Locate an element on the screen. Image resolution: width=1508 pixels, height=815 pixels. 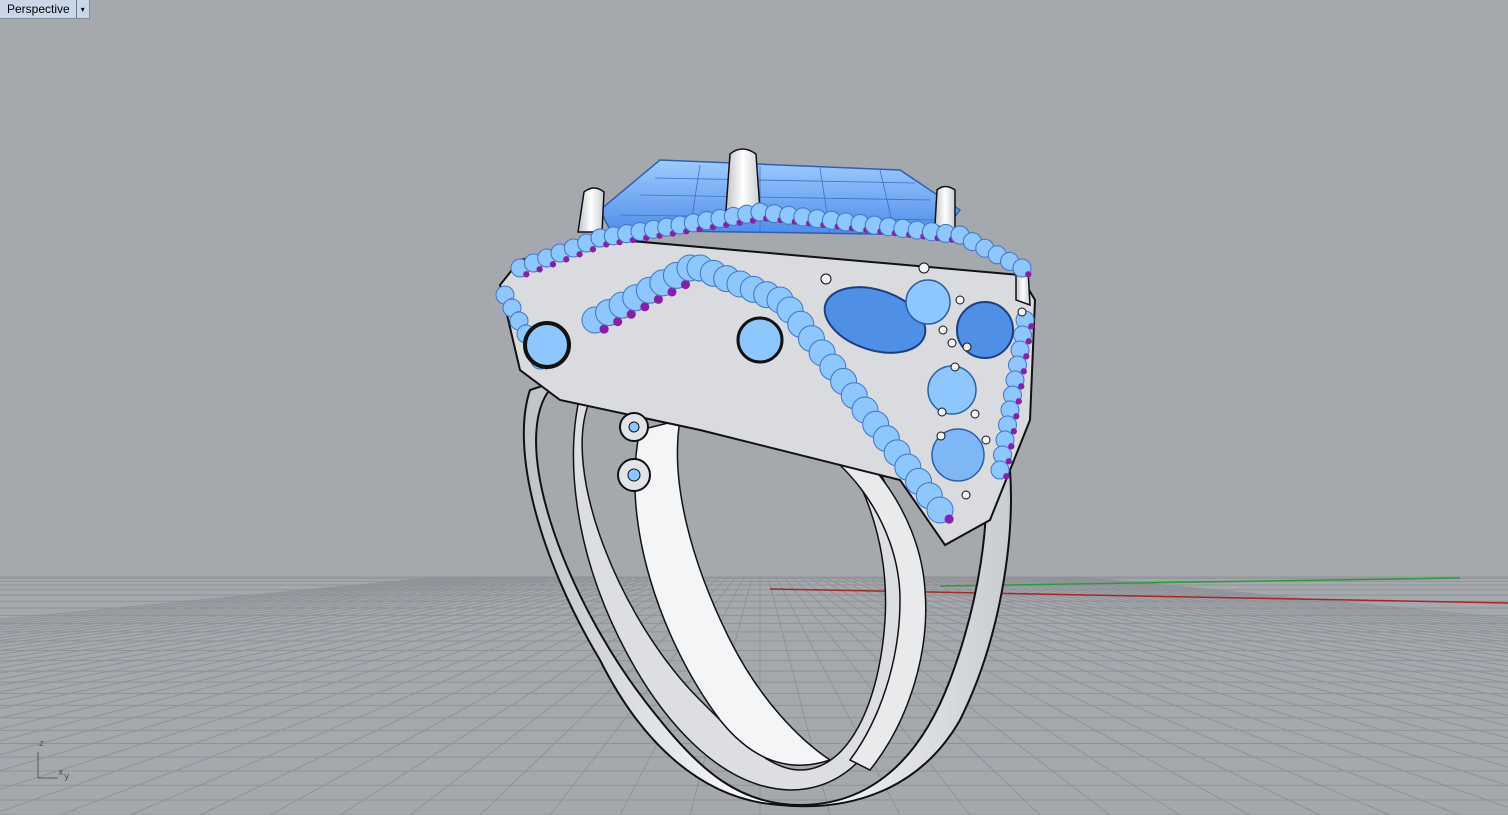
viewport-title: Perspective is located at coordinates (38, 9).